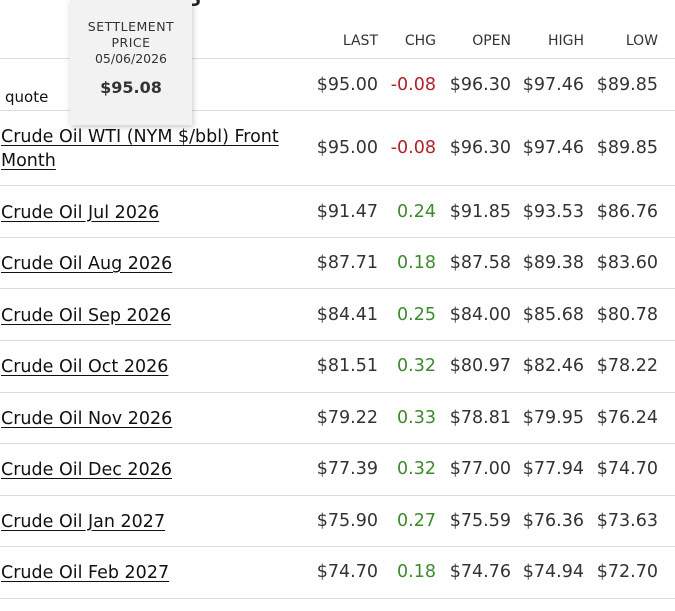 The width and height of the screenshot is (675, 611). Describe the element at coordinates (553, 521) in the screenshot. I see `cell-high: $76.36` at that location.